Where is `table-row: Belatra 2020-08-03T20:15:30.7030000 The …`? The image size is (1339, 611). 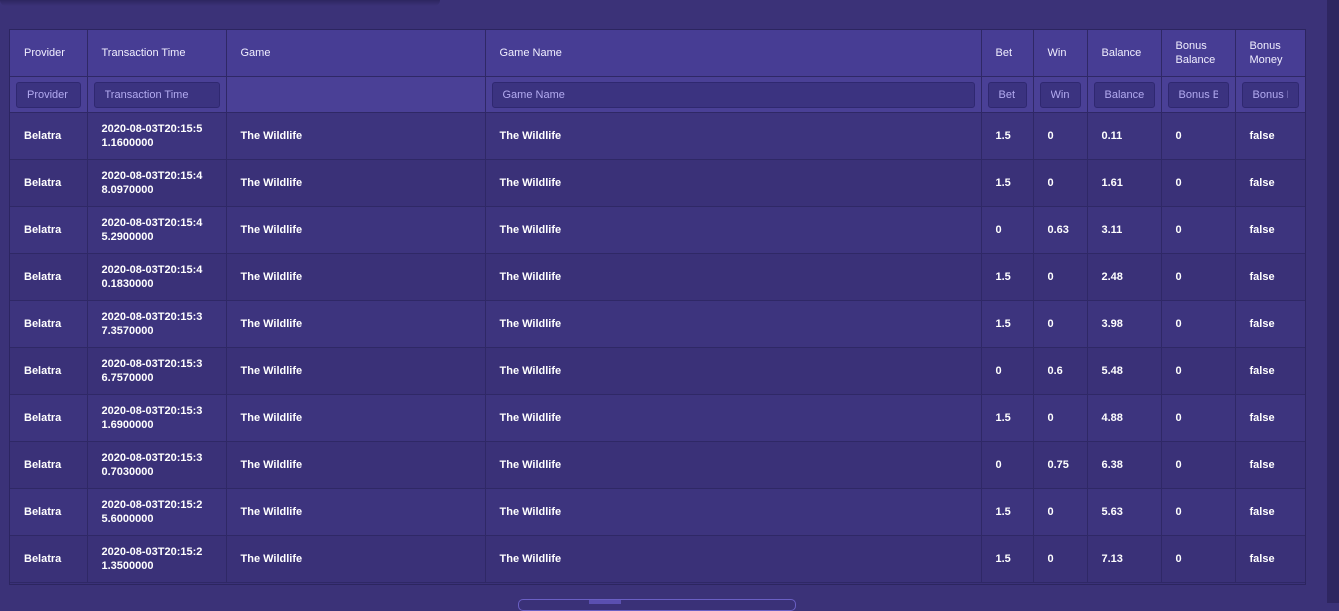
table-row: Belatra 2020-08-03T20:15:30.7030000 The … is located at coordinates (657, 465).